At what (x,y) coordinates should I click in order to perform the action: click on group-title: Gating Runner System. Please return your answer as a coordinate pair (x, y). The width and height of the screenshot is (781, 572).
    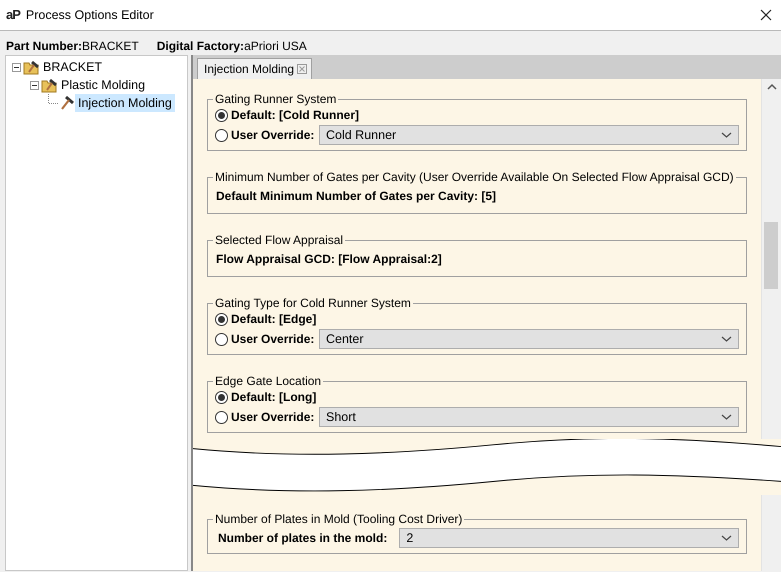
    Looking at the image, I should click on (276, 99).